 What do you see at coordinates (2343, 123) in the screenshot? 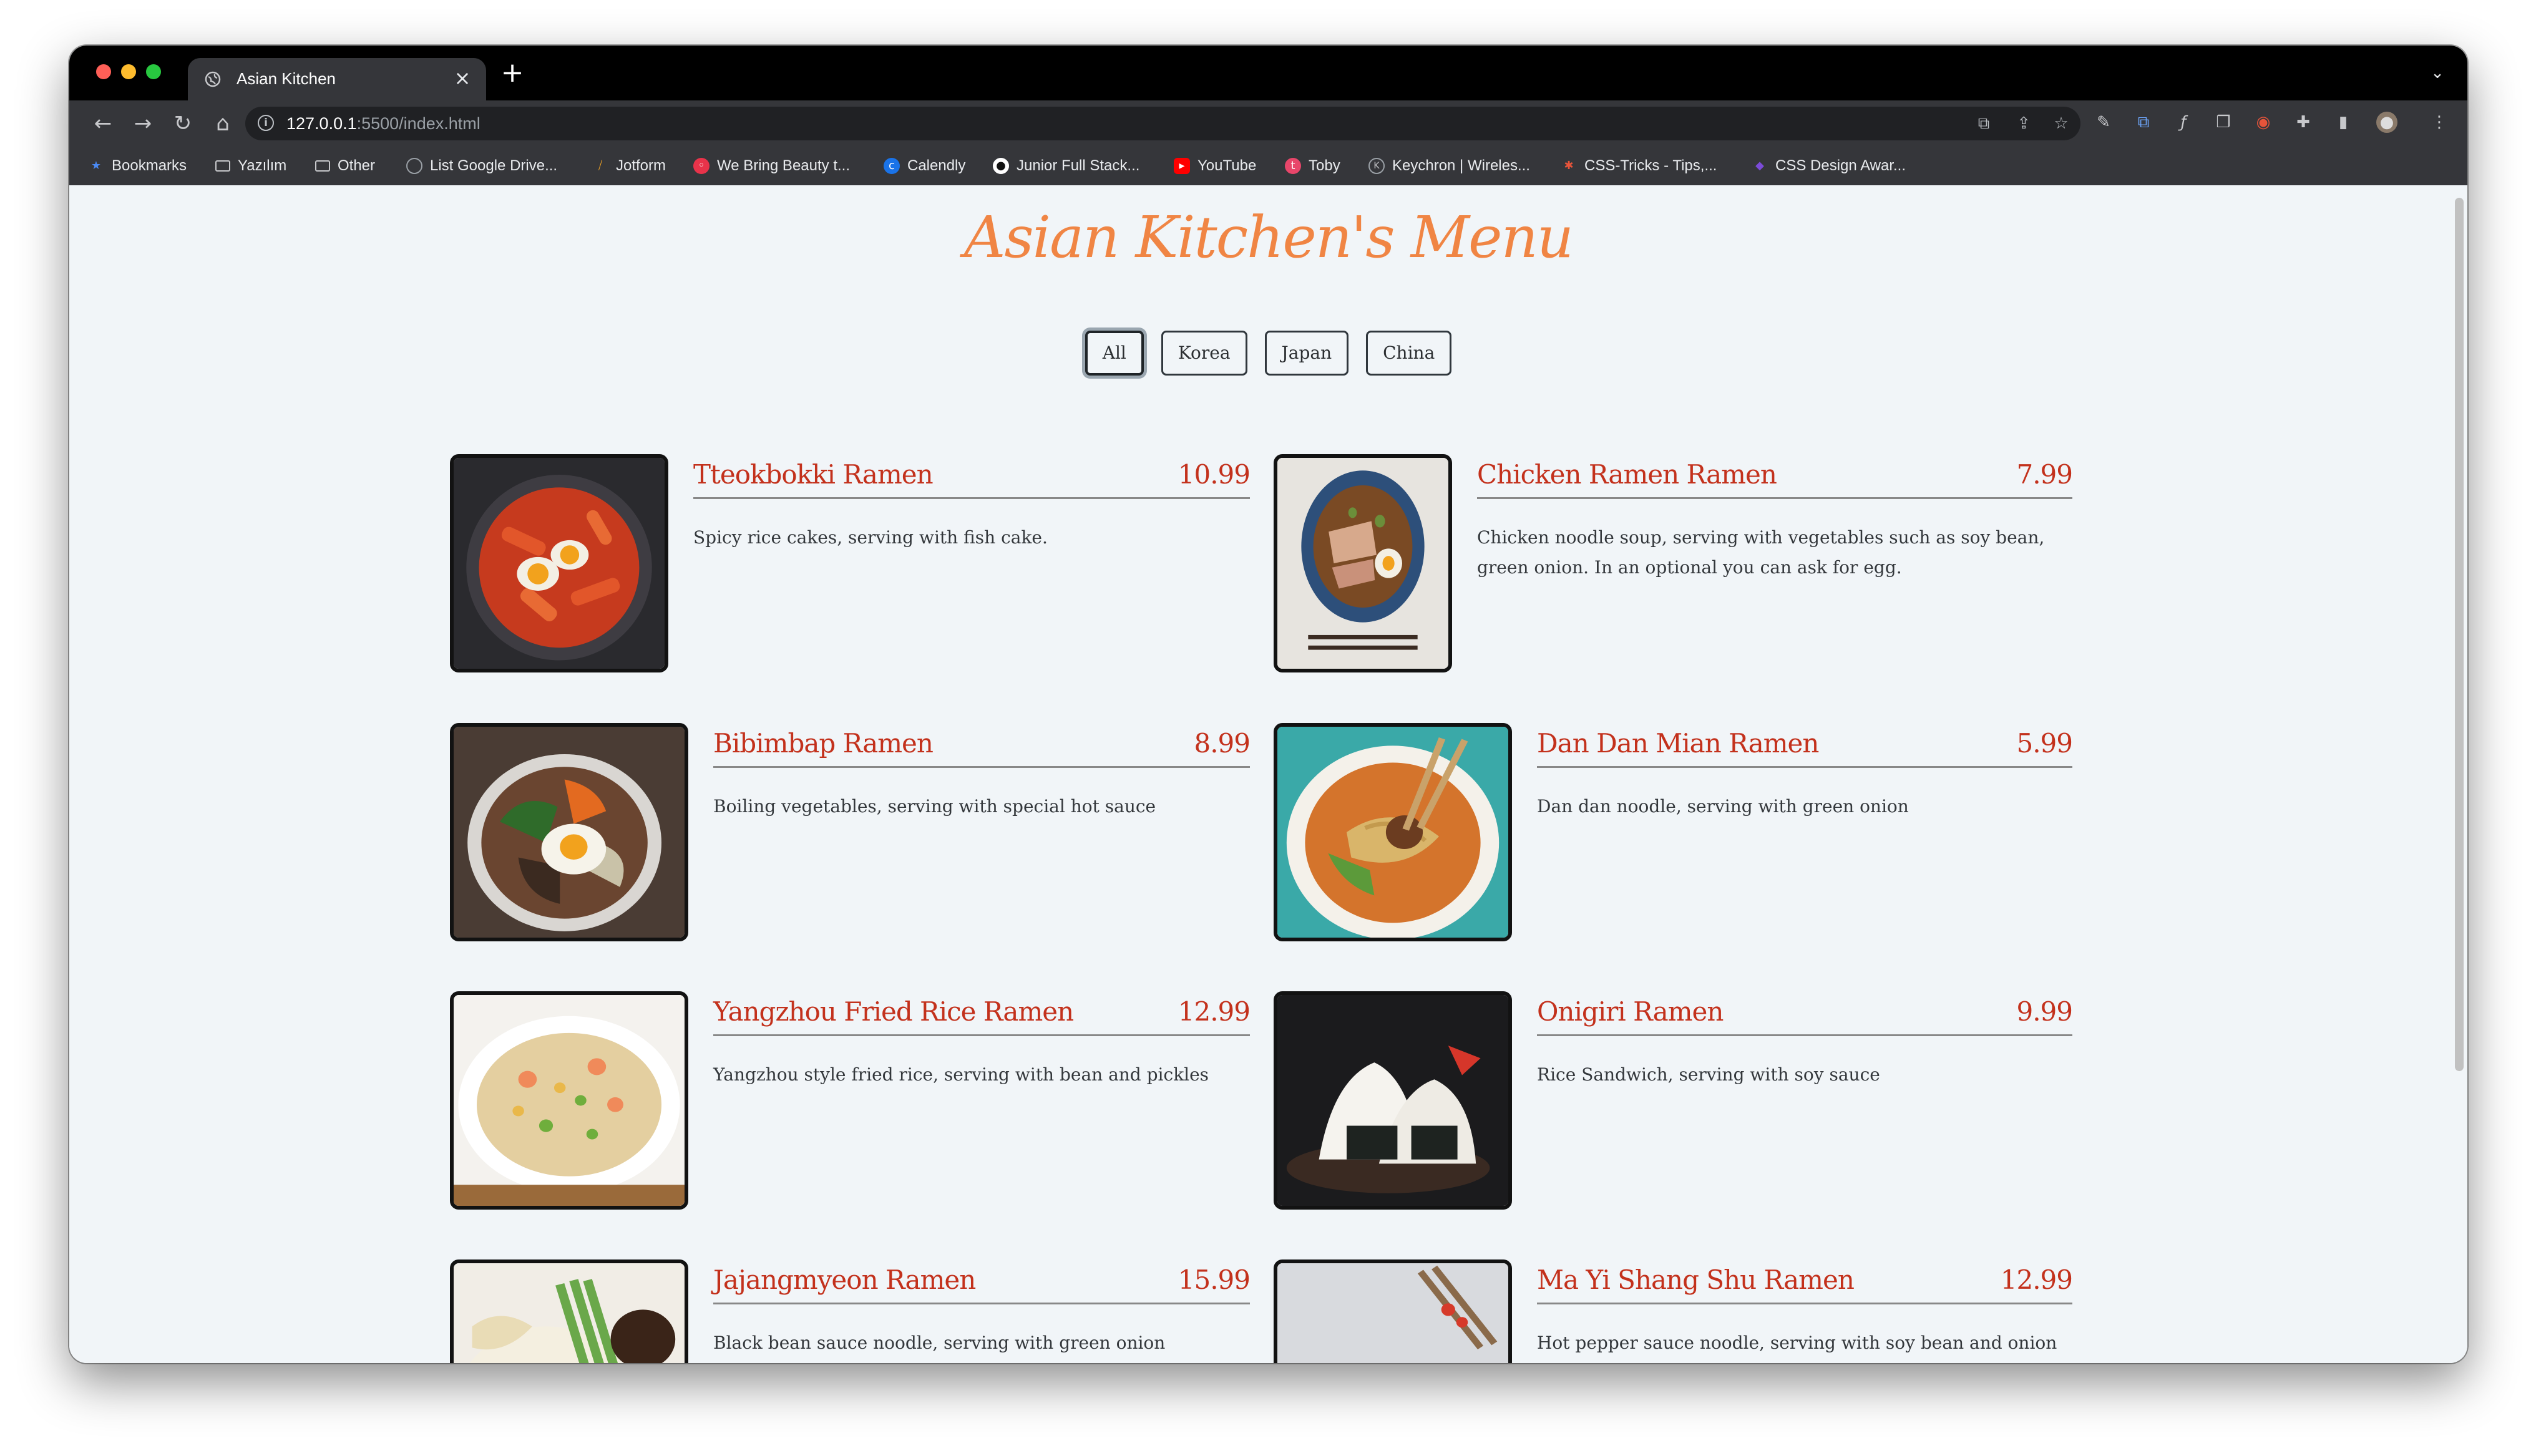
I see `side-panel-icon: ▮` at bounding box center [2343, 123].